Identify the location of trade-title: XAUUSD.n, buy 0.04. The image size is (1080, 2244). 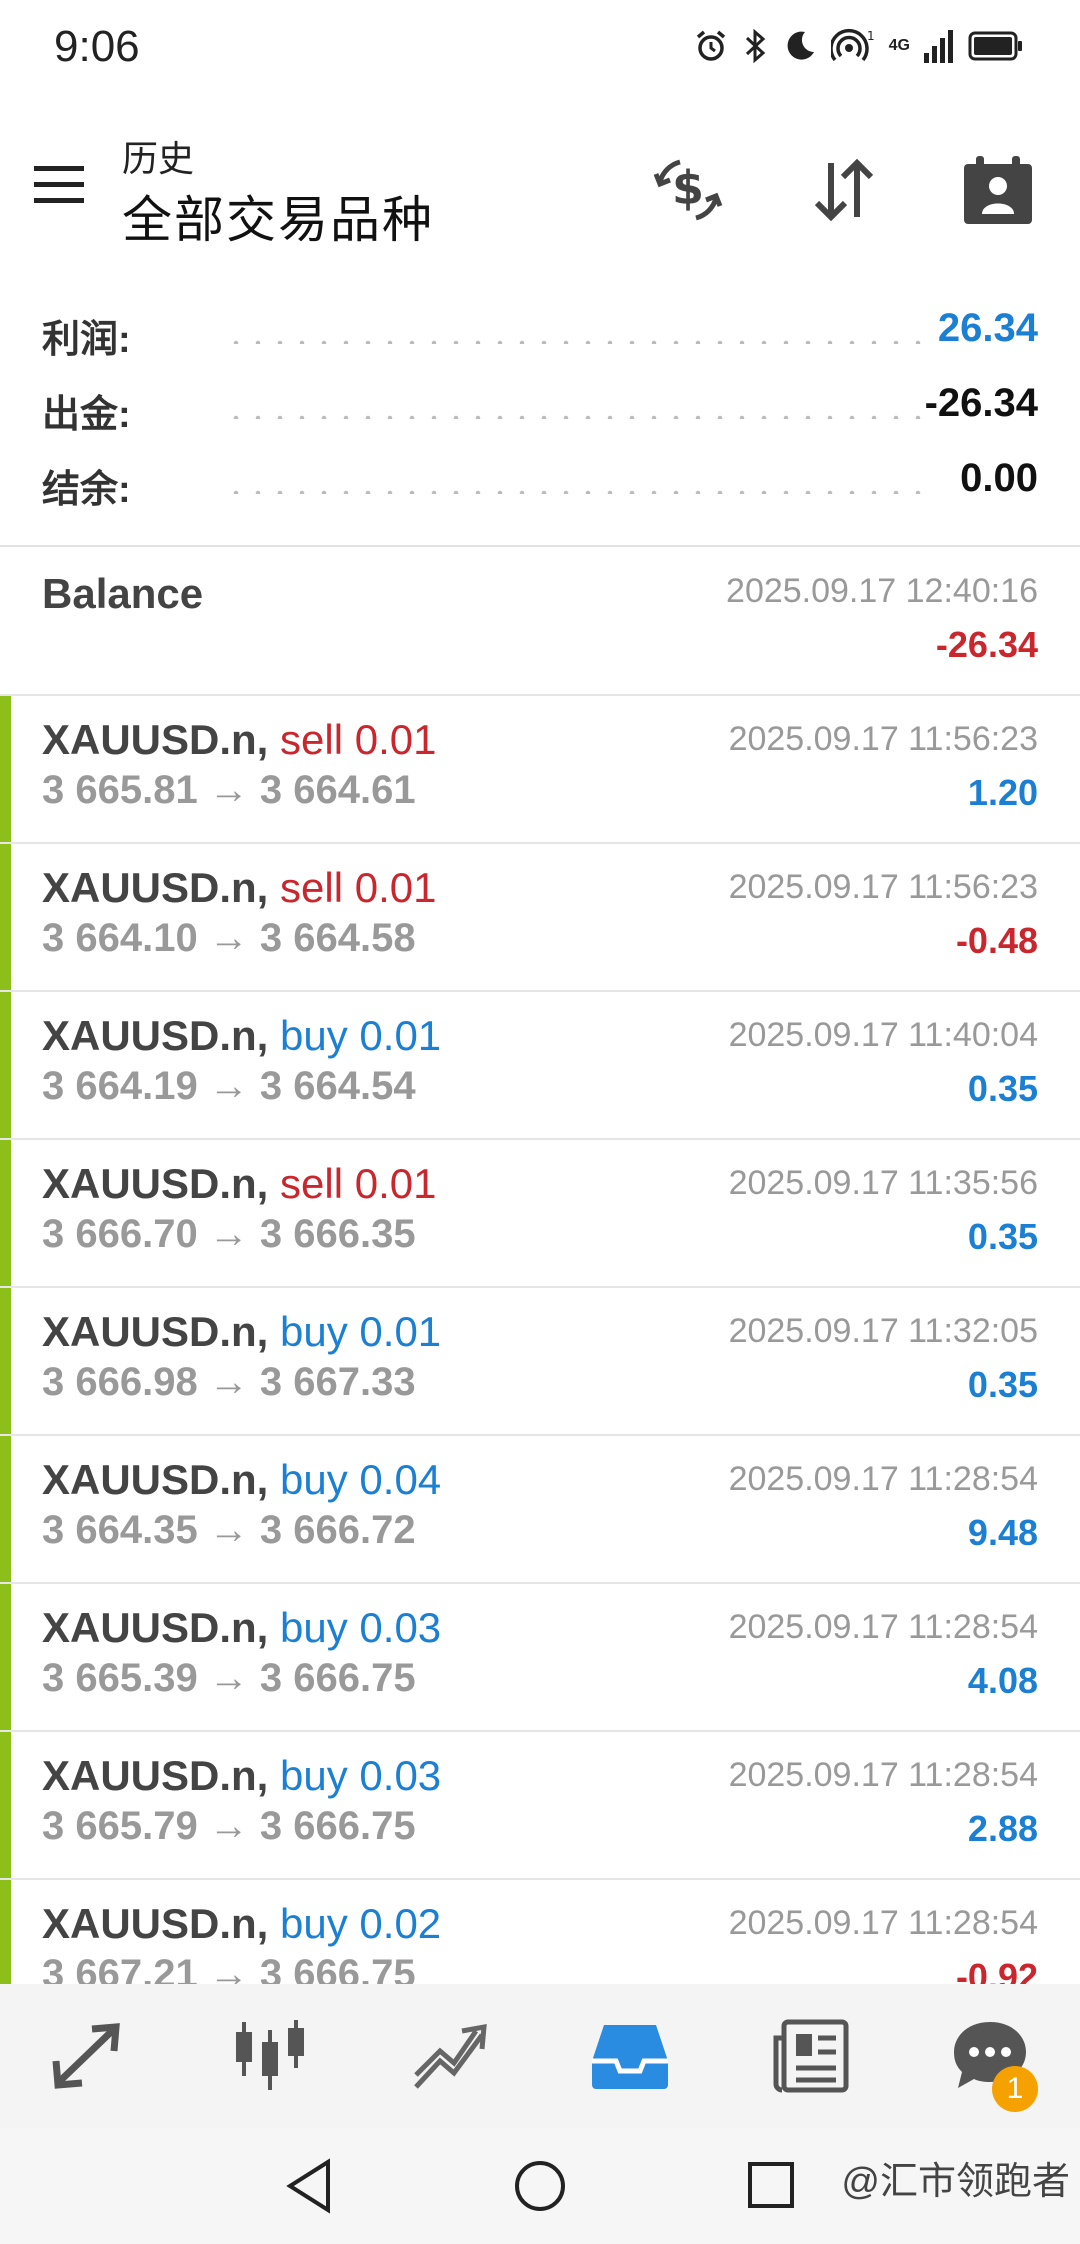
(241, 1480).